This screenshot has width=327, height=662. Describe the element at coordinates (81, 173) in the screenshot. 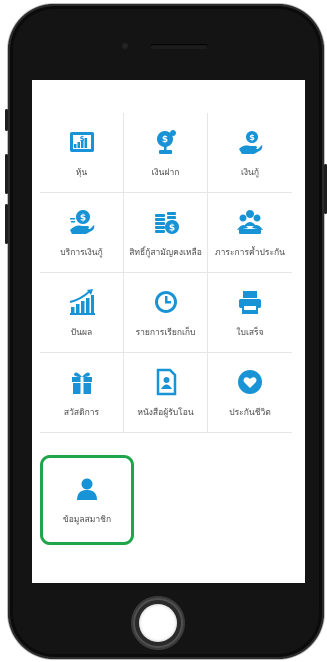

I see `menu-label: หุ้น` at that location.